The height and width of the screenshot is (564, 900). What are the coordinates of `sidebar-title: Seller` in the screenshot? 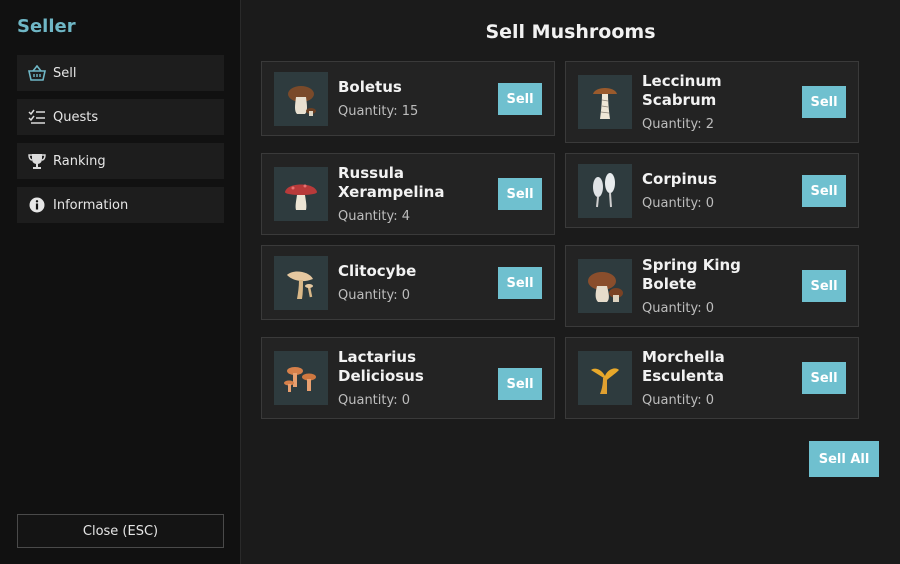 It's located at (46, 26).